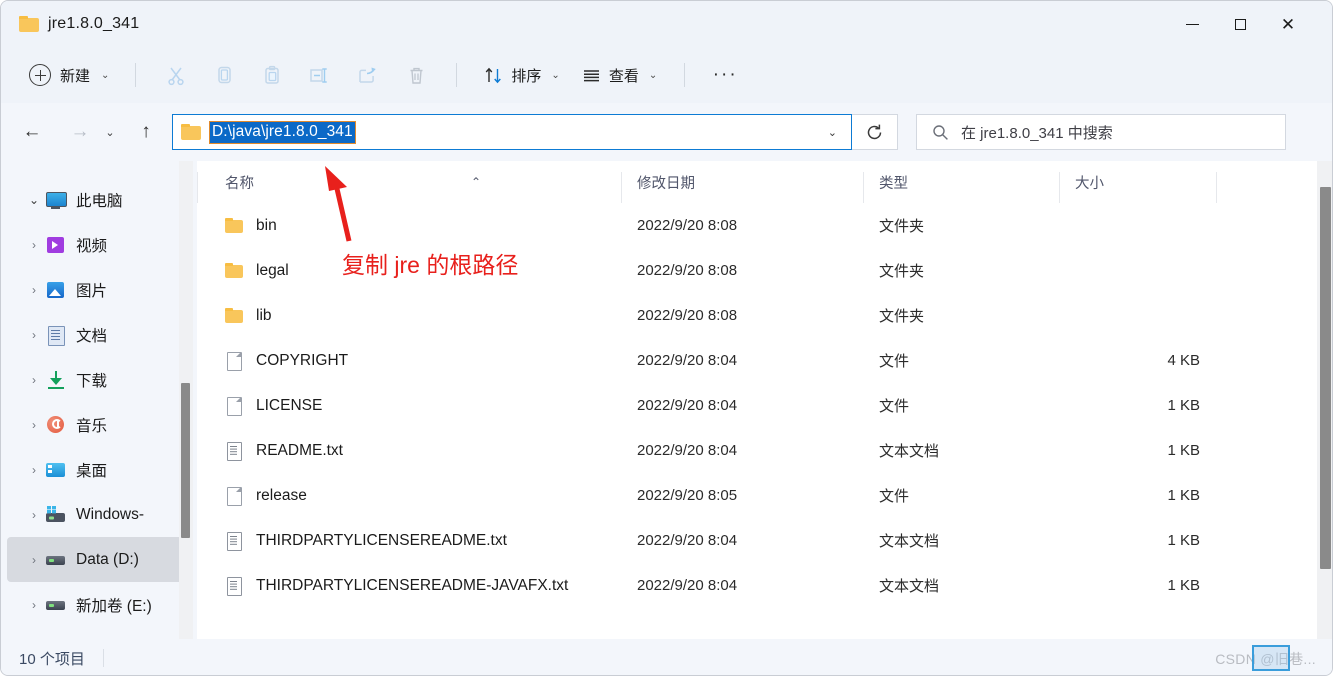  I want to click on sidebar-item-3: › 文档, so click(98, 334).